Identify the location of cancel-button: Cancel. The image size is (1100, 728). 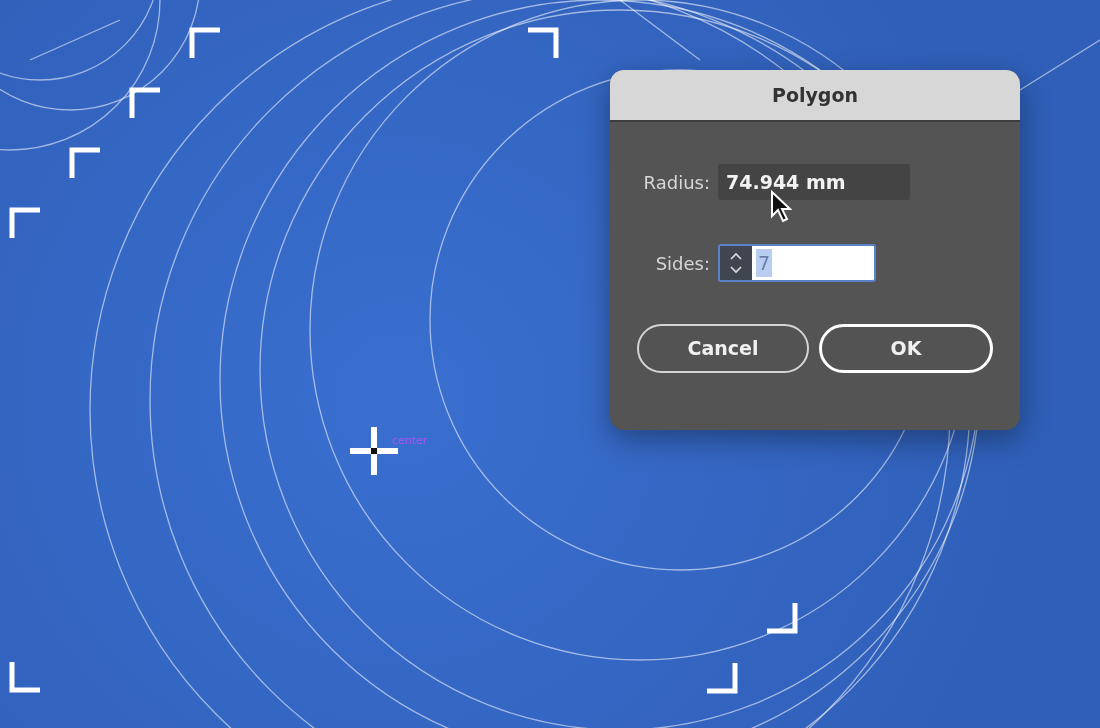
(723, 348).